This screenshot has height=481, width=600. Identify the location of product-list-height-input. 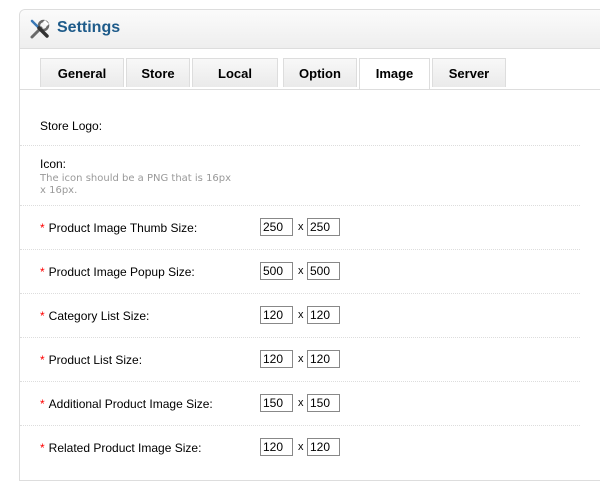
(323, 359).